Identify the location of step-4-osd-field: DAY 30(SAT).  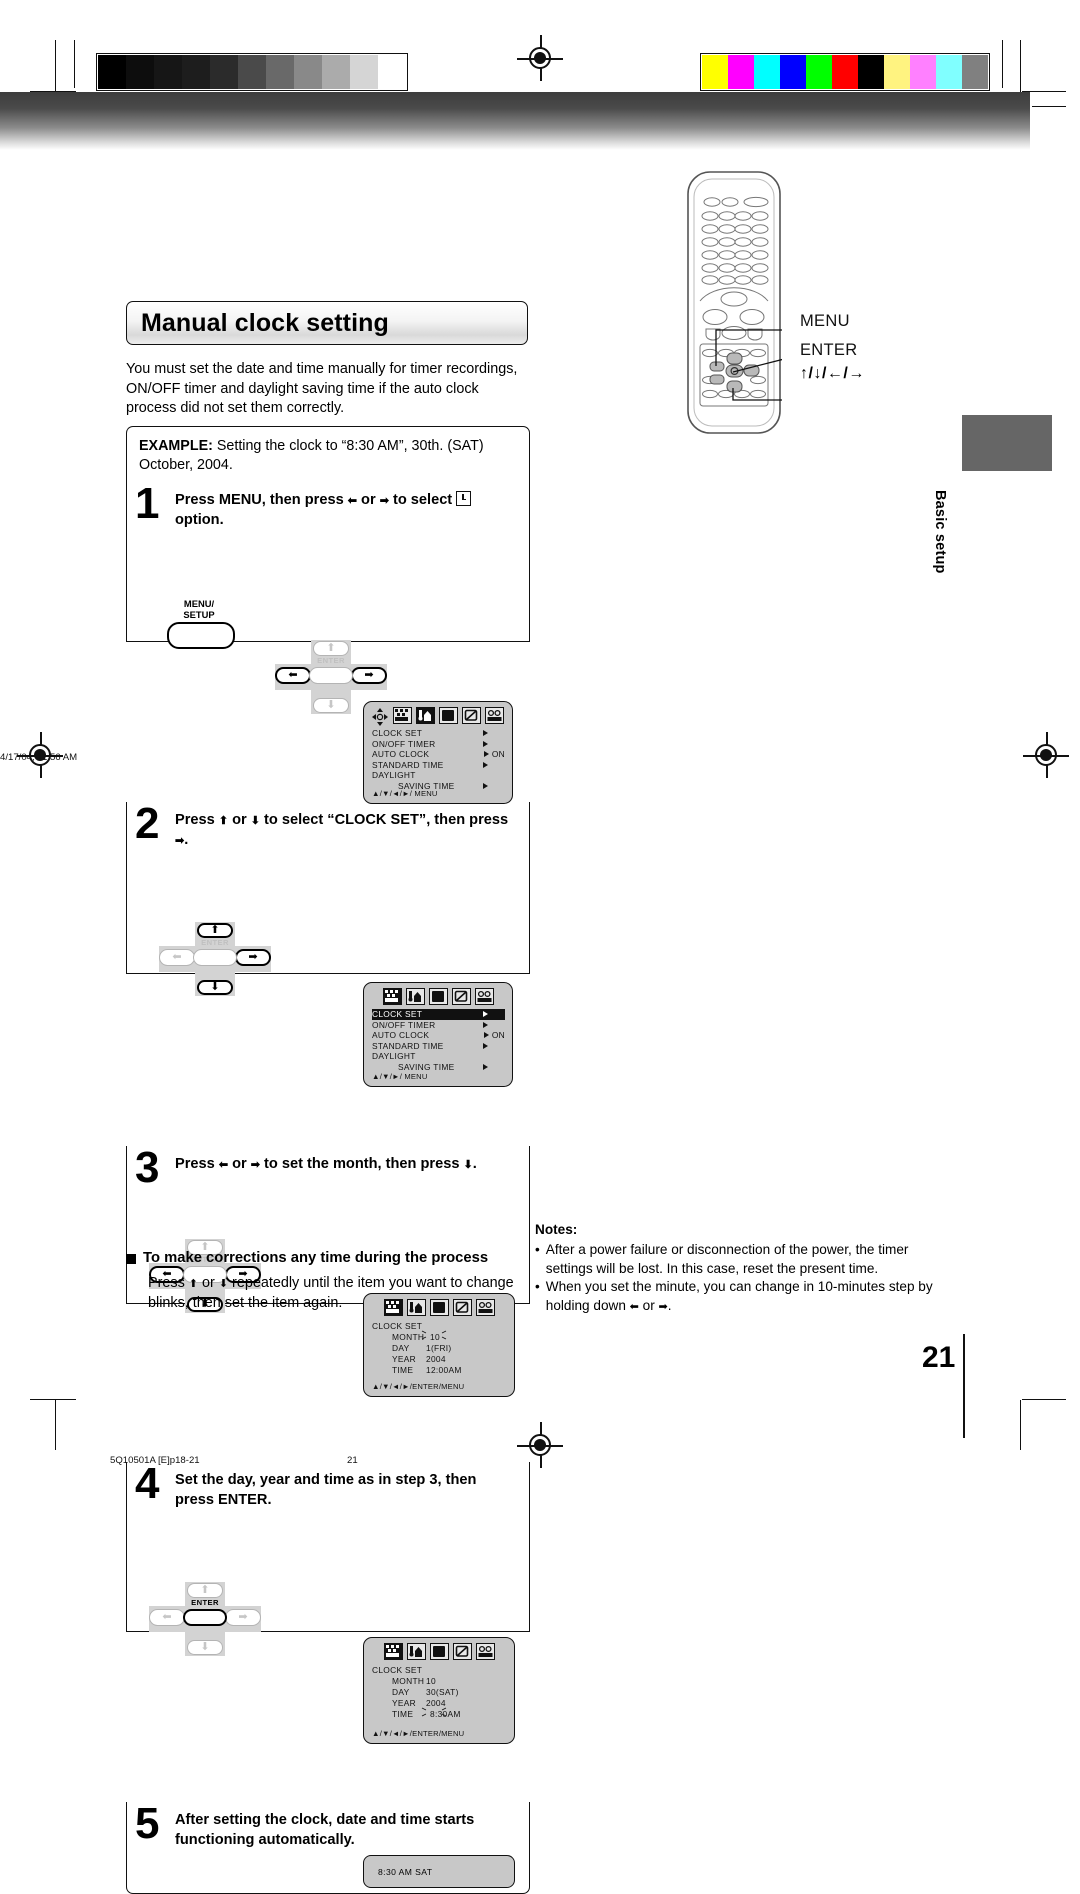
(439, 1692).